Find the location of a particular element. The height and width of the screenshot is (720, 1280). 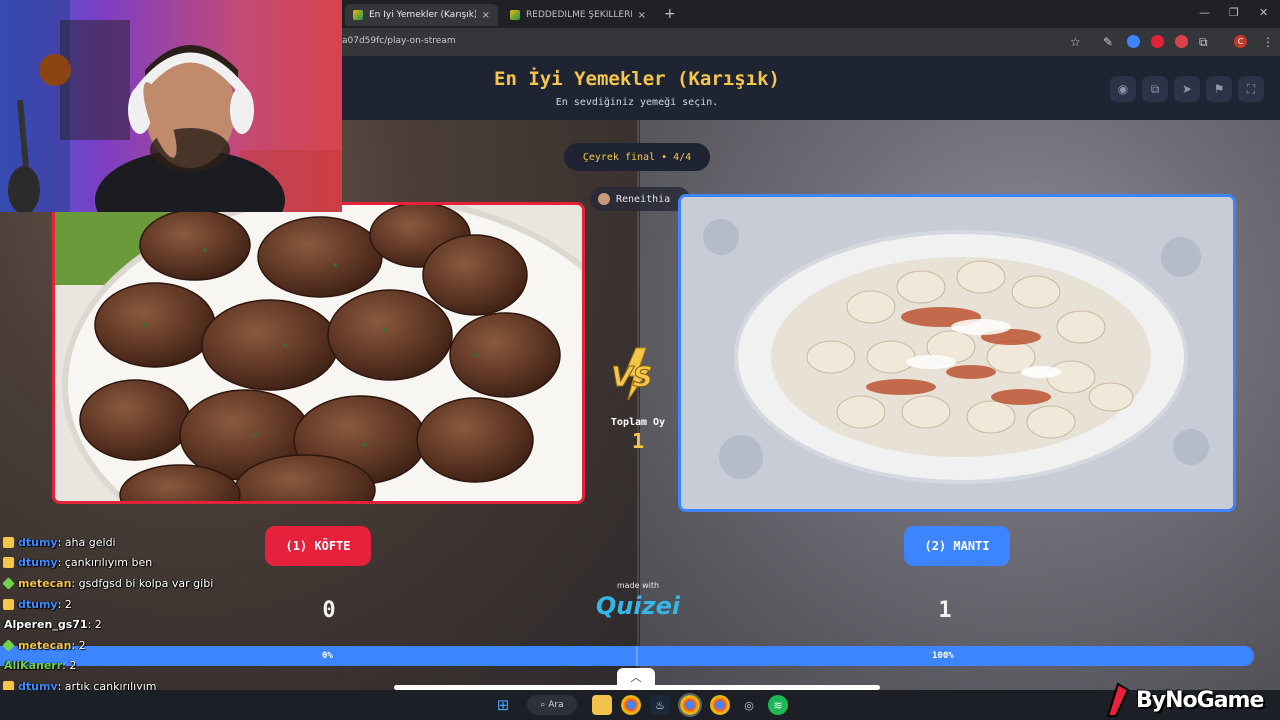

window-close-button: ✕ is located at coordinates (1263, 12).